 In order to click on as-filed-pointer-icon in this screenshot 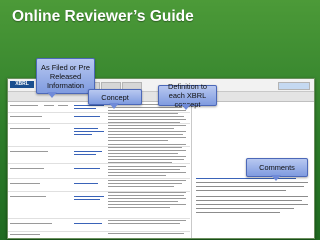, I will do `click(52, 95)`.